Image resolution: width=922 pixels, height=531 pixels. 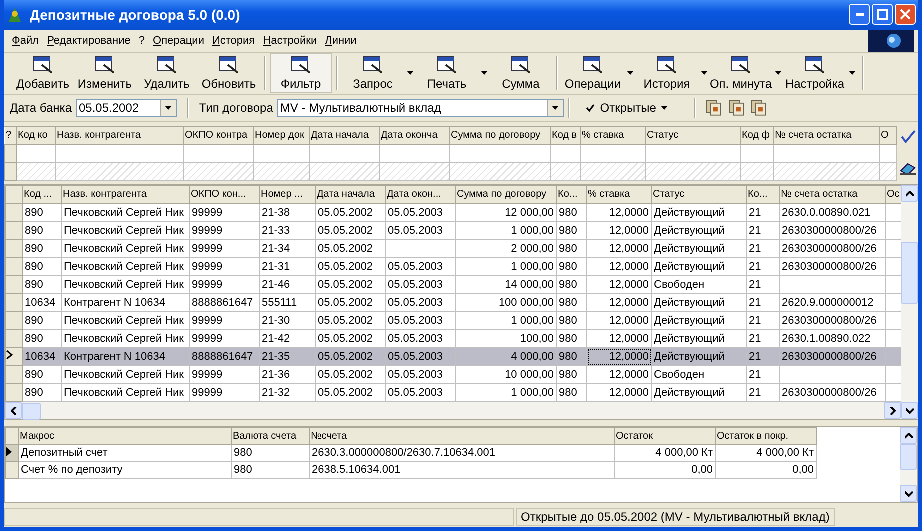 What do you see at coordinates (665, 436) in the screenshot?
I see `column-header: Остаток` at bounding box center [665, 436].